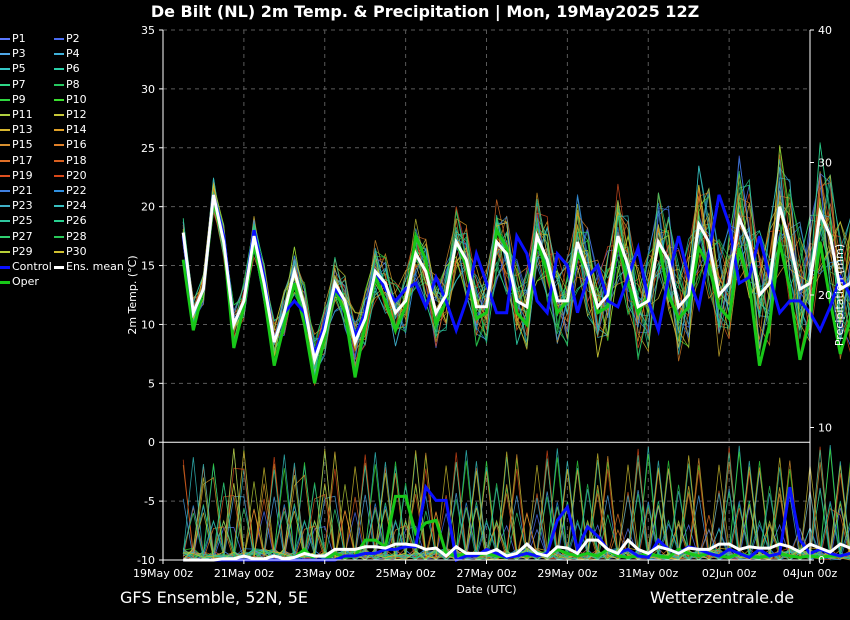 The width and height of the screenshot is (850, 620). Describe the element at coordinates (839, 295) in the screenshot. I see `y-axis-label-right: Precipitation (mm)` at that location.